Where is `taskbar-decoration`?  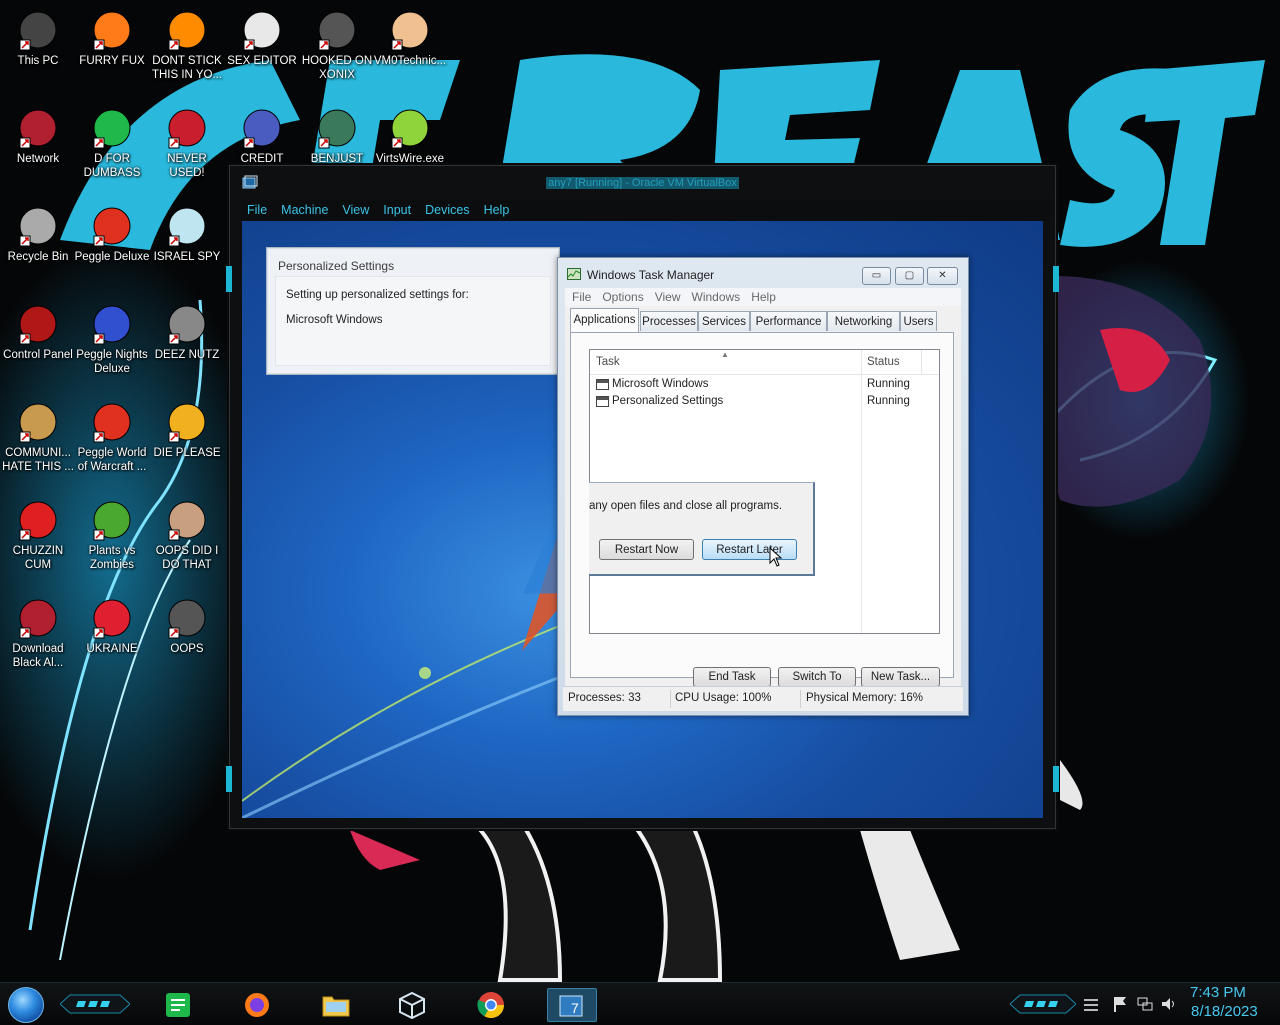
taskbar-decoration is located at coordinates (95, 1004).